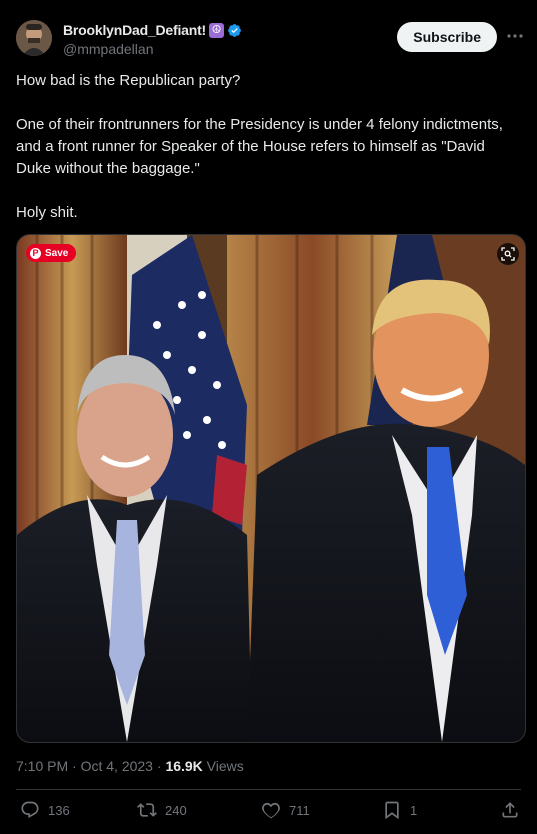  I want to click on share-icon, so click(510, 810).